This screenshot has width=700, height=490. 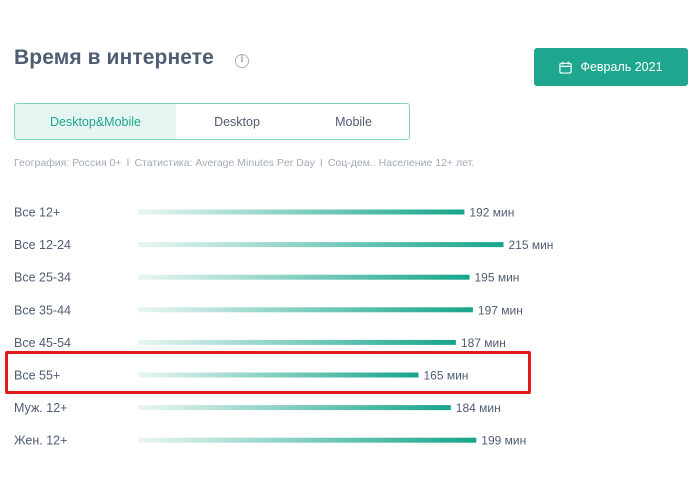 What do you see at coordinates (68, 163) in the screenshot?
I see `meta-geo: География: Россия 0+` at bounding box center [68, 163].